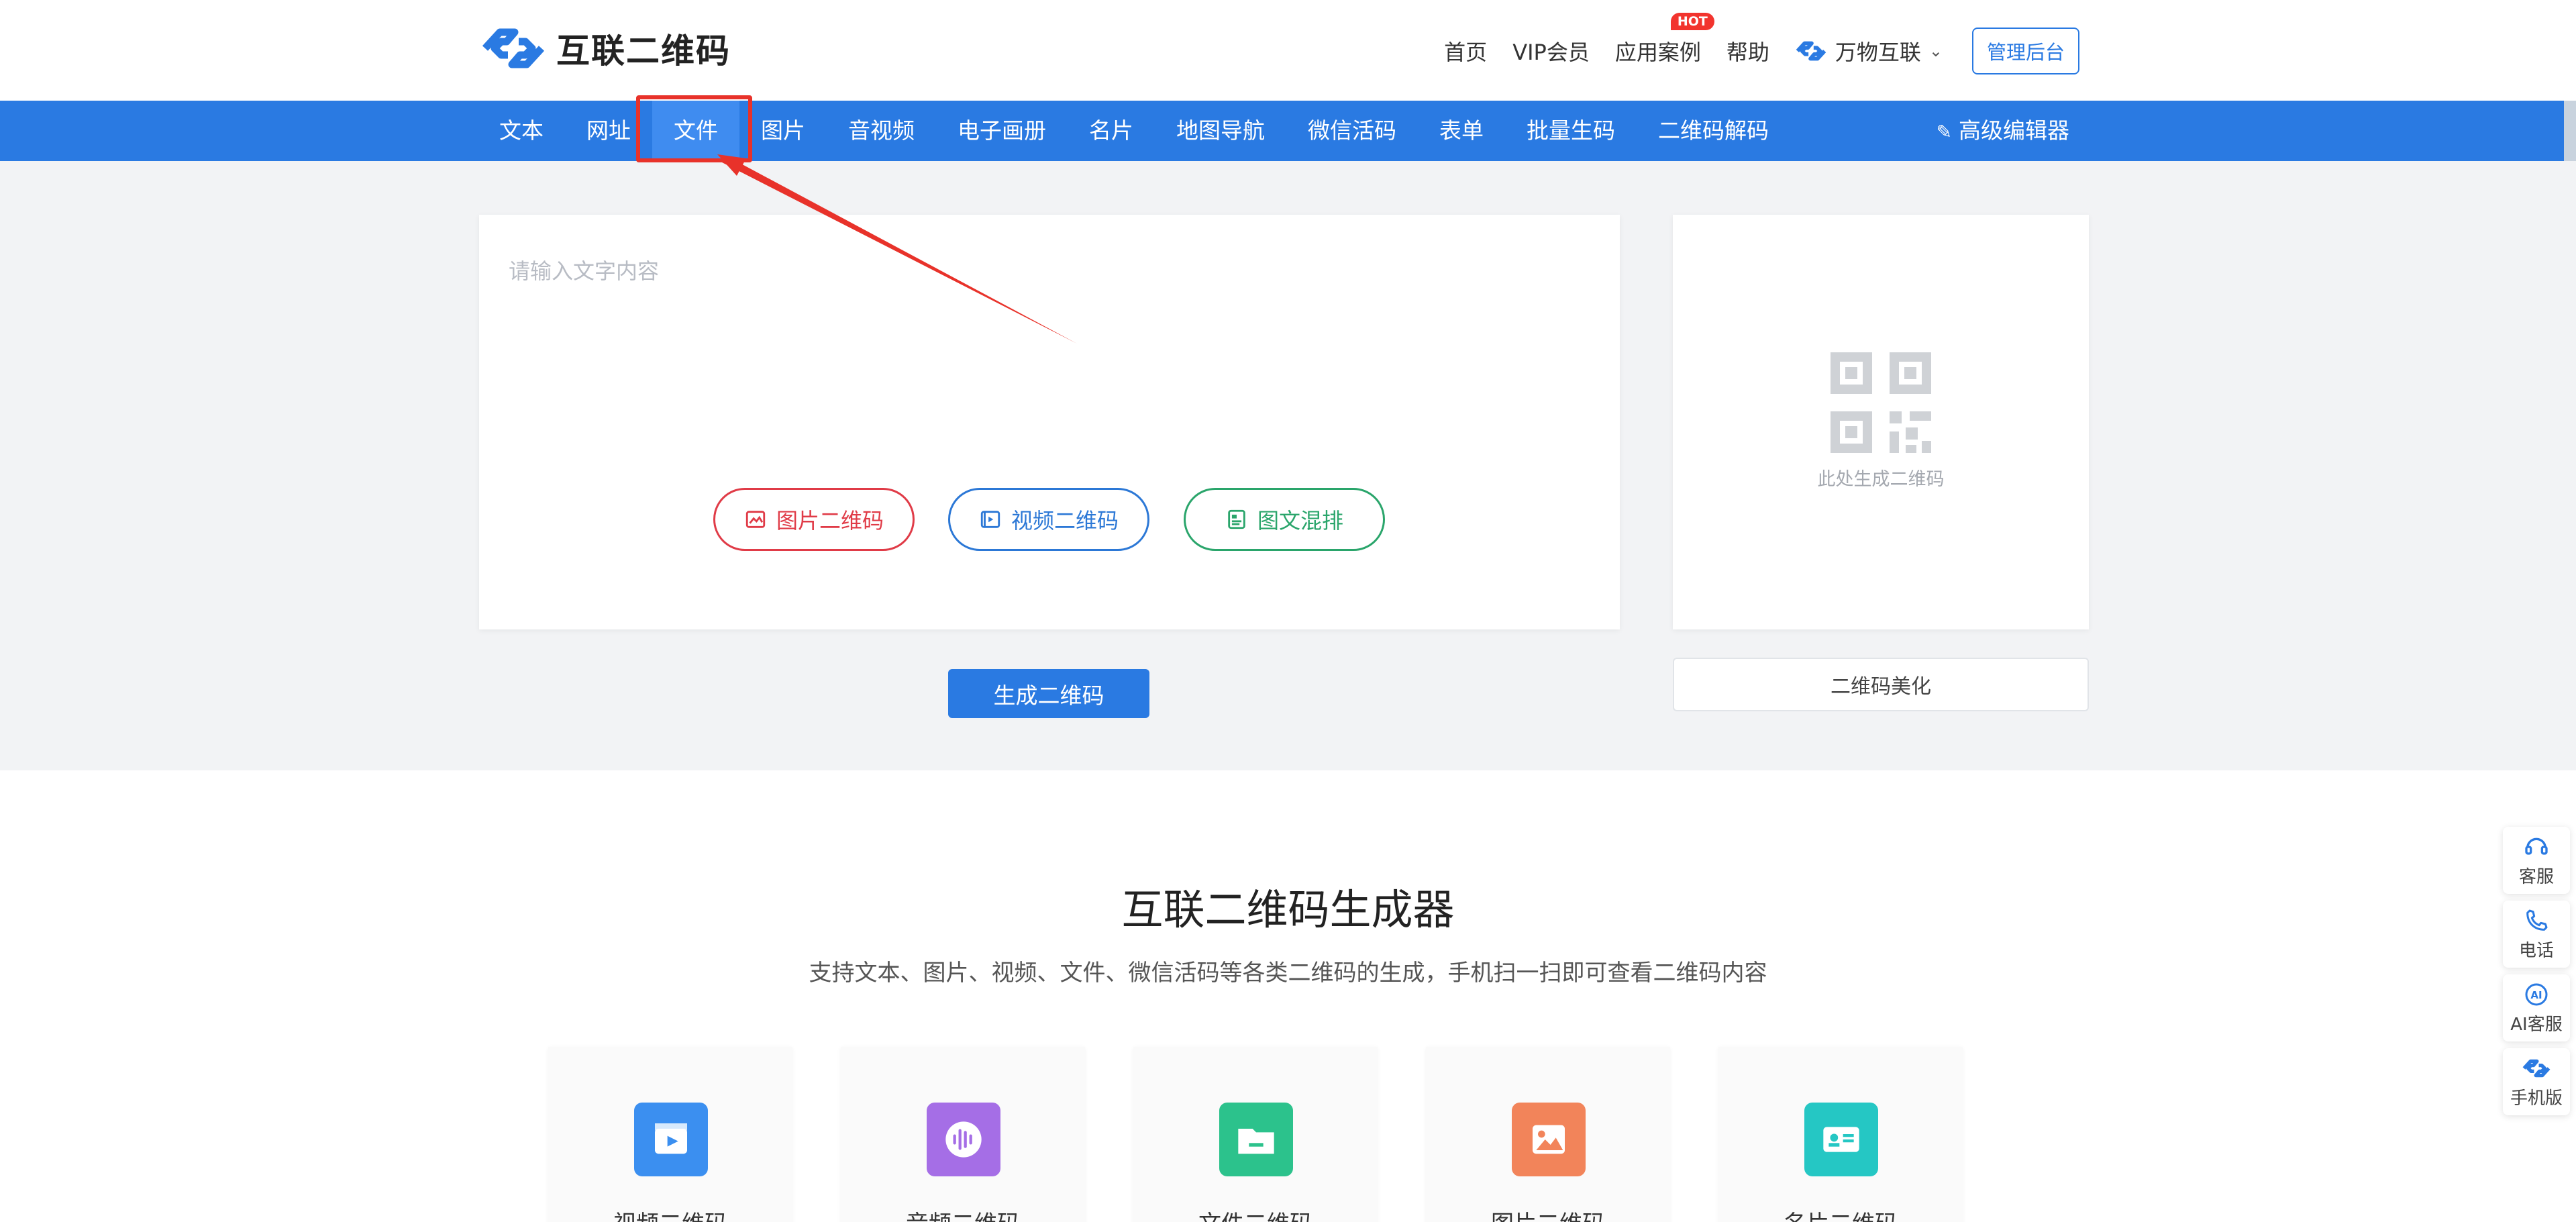 This screenshot has height=1222, width=2576. I want to click on qr-preview-card: 此处生成二维码, so click(1881, 422).